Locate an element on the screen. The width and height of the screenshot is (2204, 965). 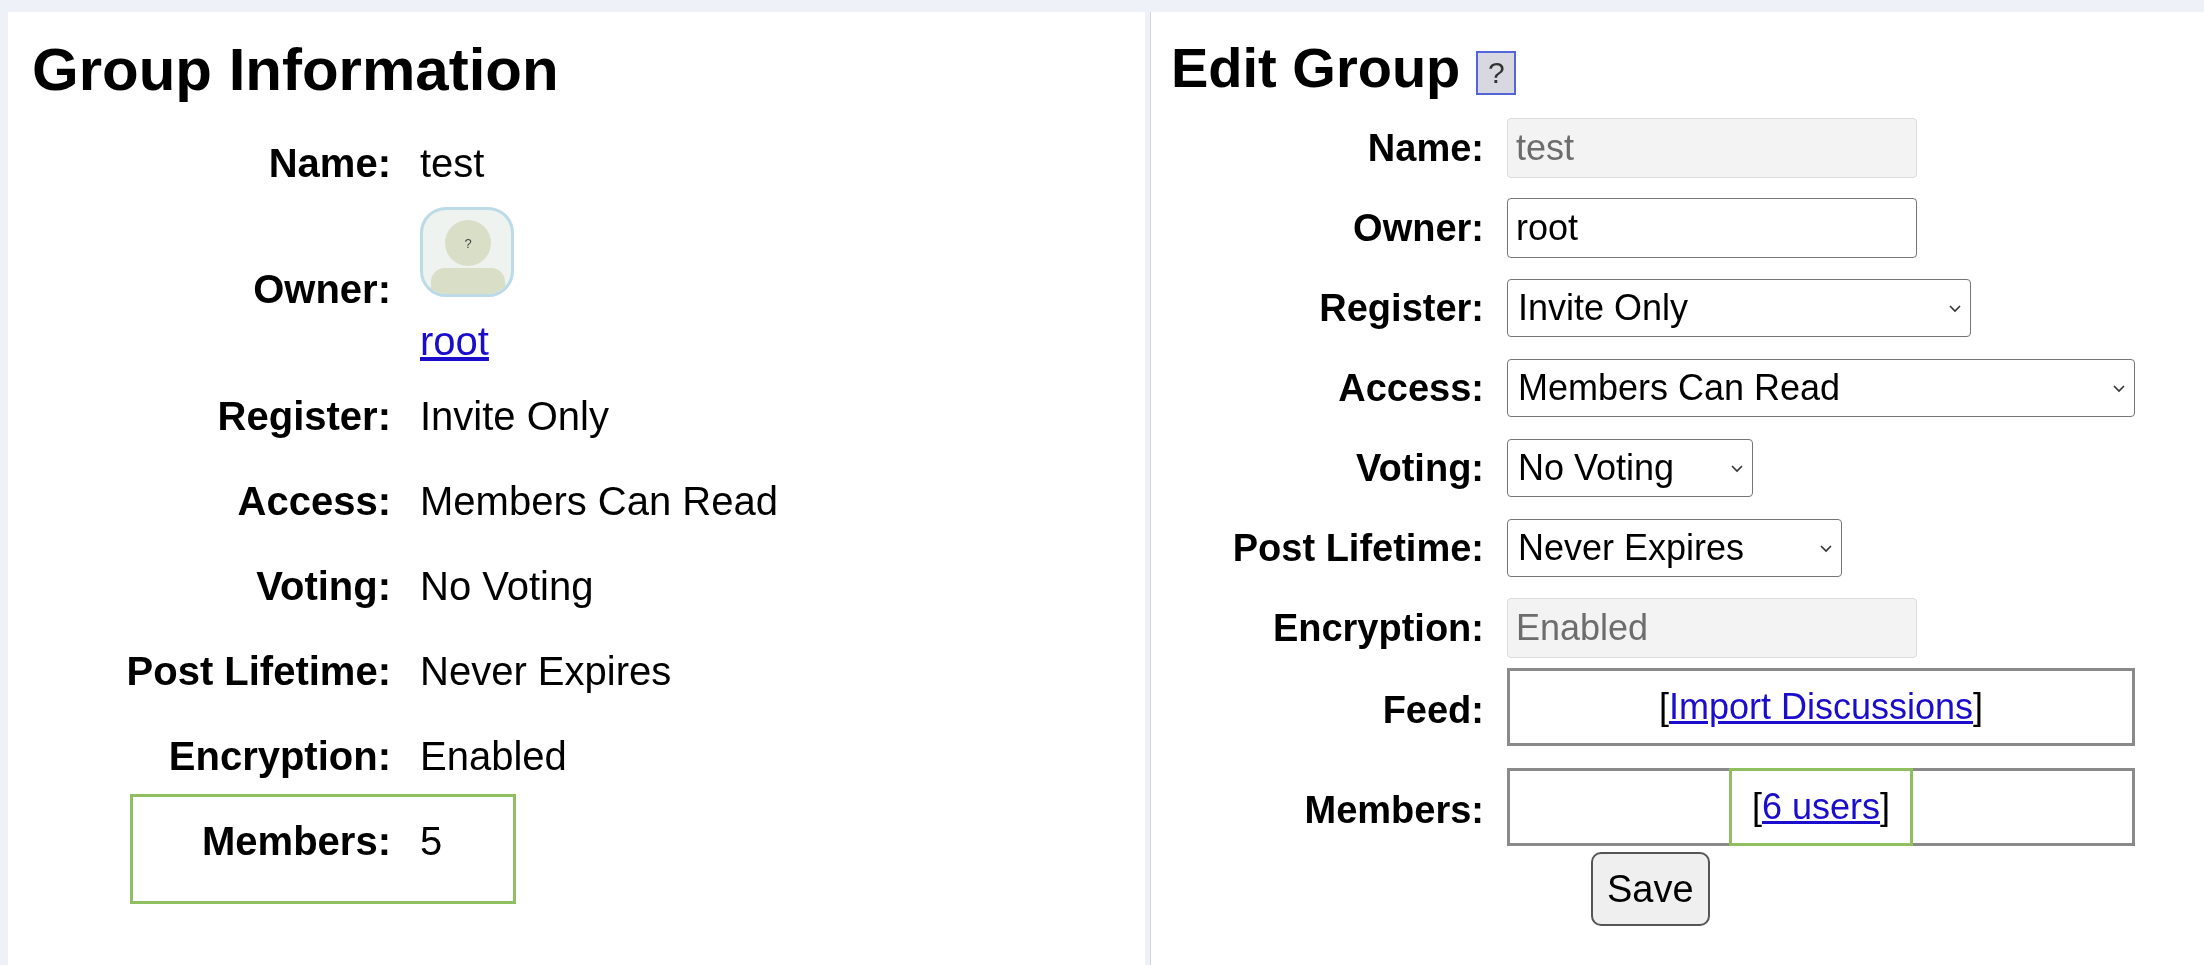
field-value: No Voting is located at coordinates (507, 585).